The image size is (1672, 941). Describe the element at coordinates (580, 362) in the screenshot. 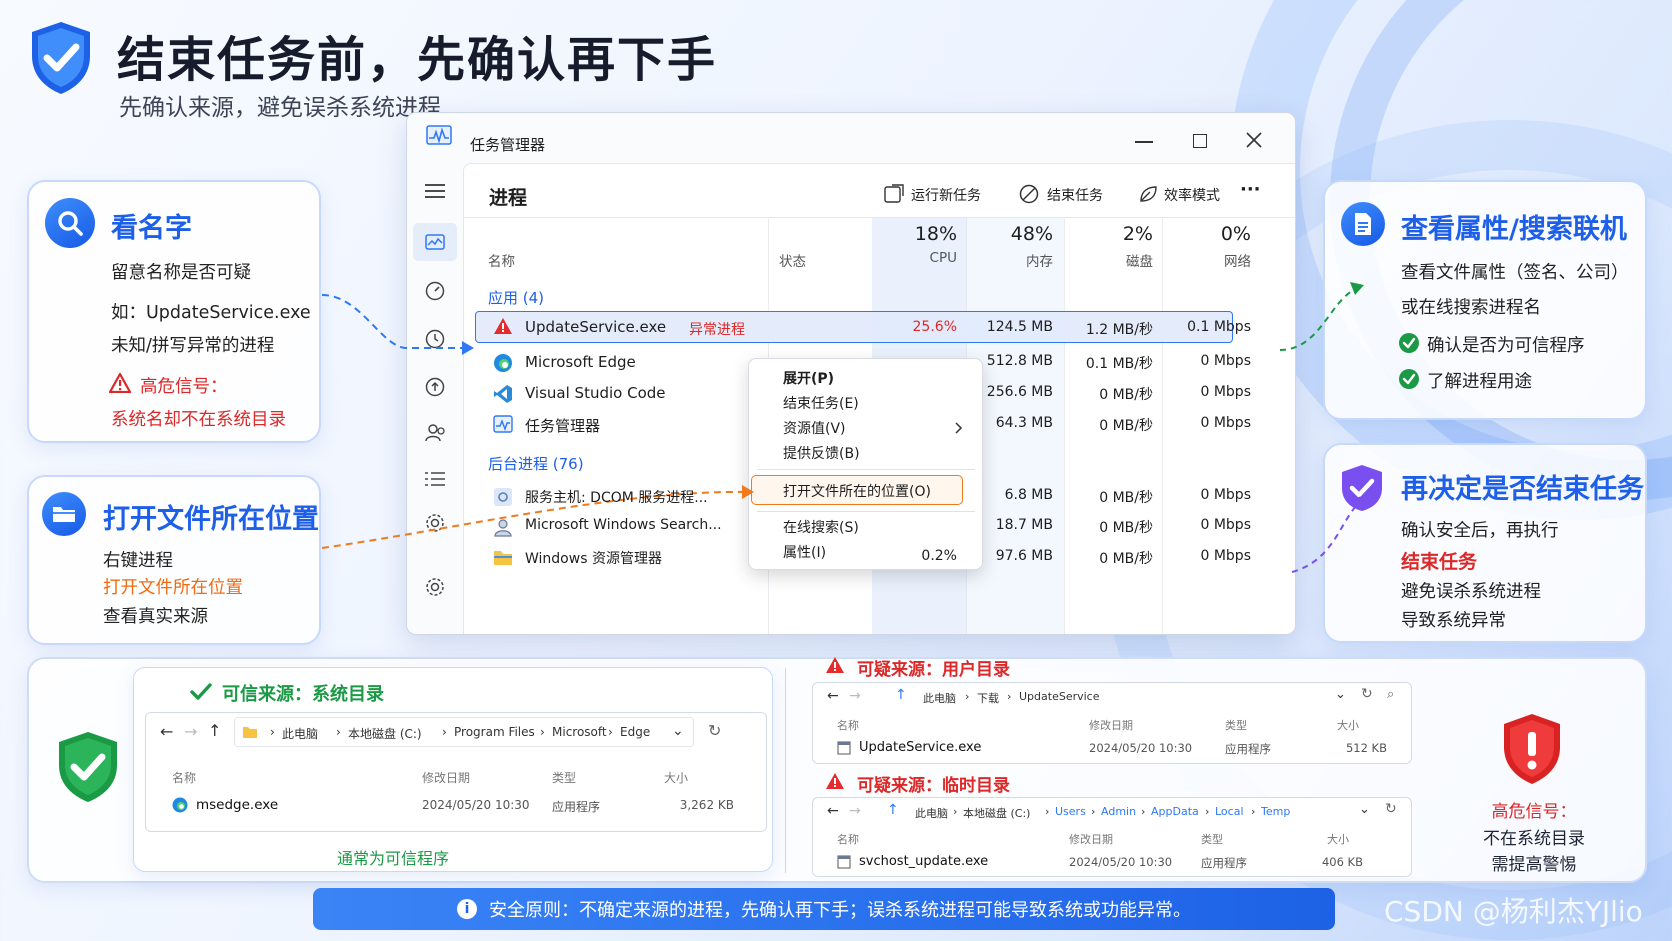

I see `process-name: Microsoft Edge` at that location.